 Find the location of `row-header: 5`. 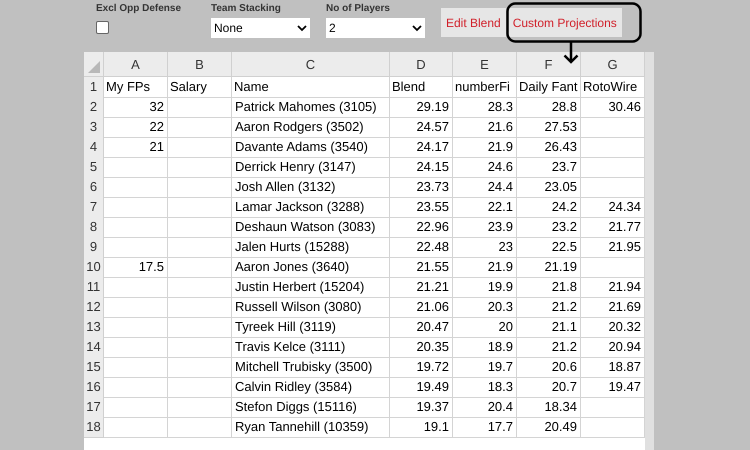

row-header: 5 is located at coordinates (94, 167).